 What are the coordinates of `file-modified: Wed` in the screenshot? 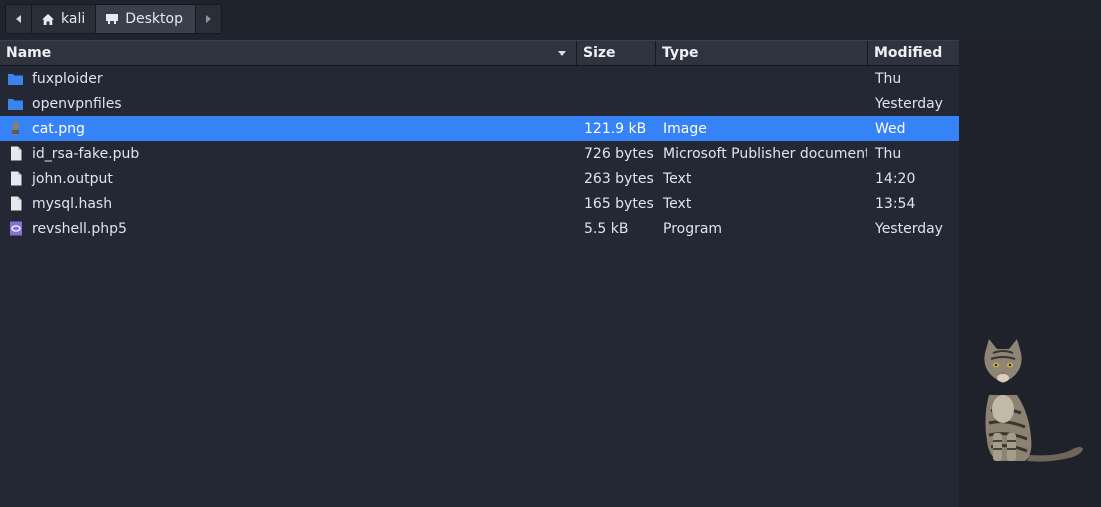 It's located at (890, 128).